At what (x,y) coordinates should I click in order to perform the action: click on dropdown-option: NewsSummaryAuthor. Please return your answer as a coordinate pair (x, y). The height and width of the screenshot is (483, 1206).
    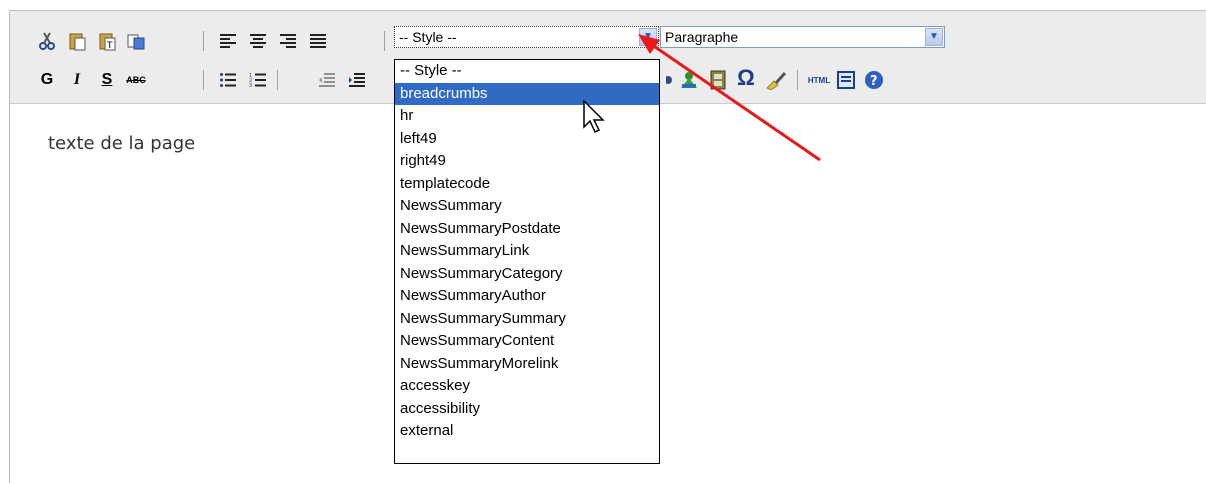
    Looking at the image, I should click on (527, 296).